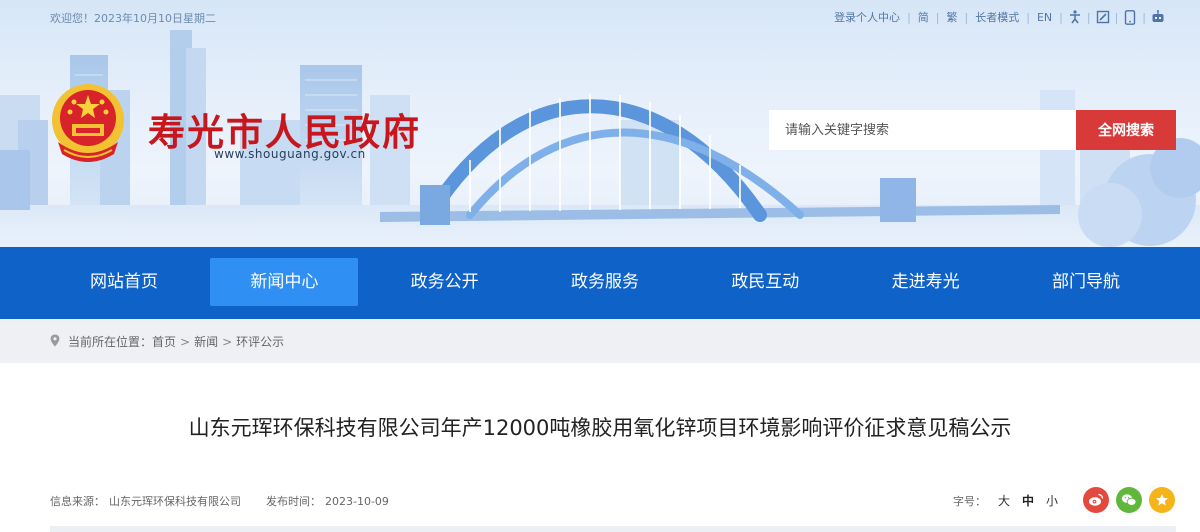  I want to click on login-link: 登录个人中心, so click(867, 17).